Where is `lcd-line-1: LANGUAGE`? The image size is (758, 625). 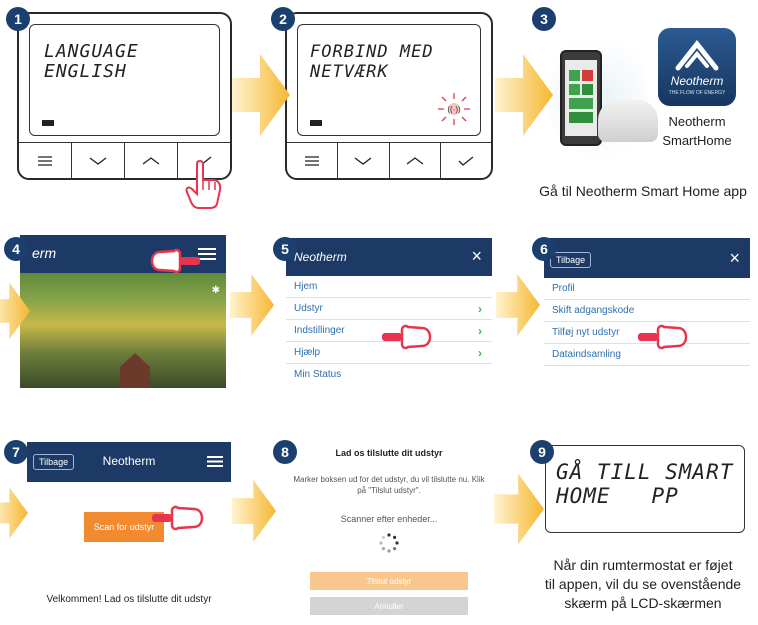
lcd-line-1: LANGUAGE is located at coordinates (91, 51).